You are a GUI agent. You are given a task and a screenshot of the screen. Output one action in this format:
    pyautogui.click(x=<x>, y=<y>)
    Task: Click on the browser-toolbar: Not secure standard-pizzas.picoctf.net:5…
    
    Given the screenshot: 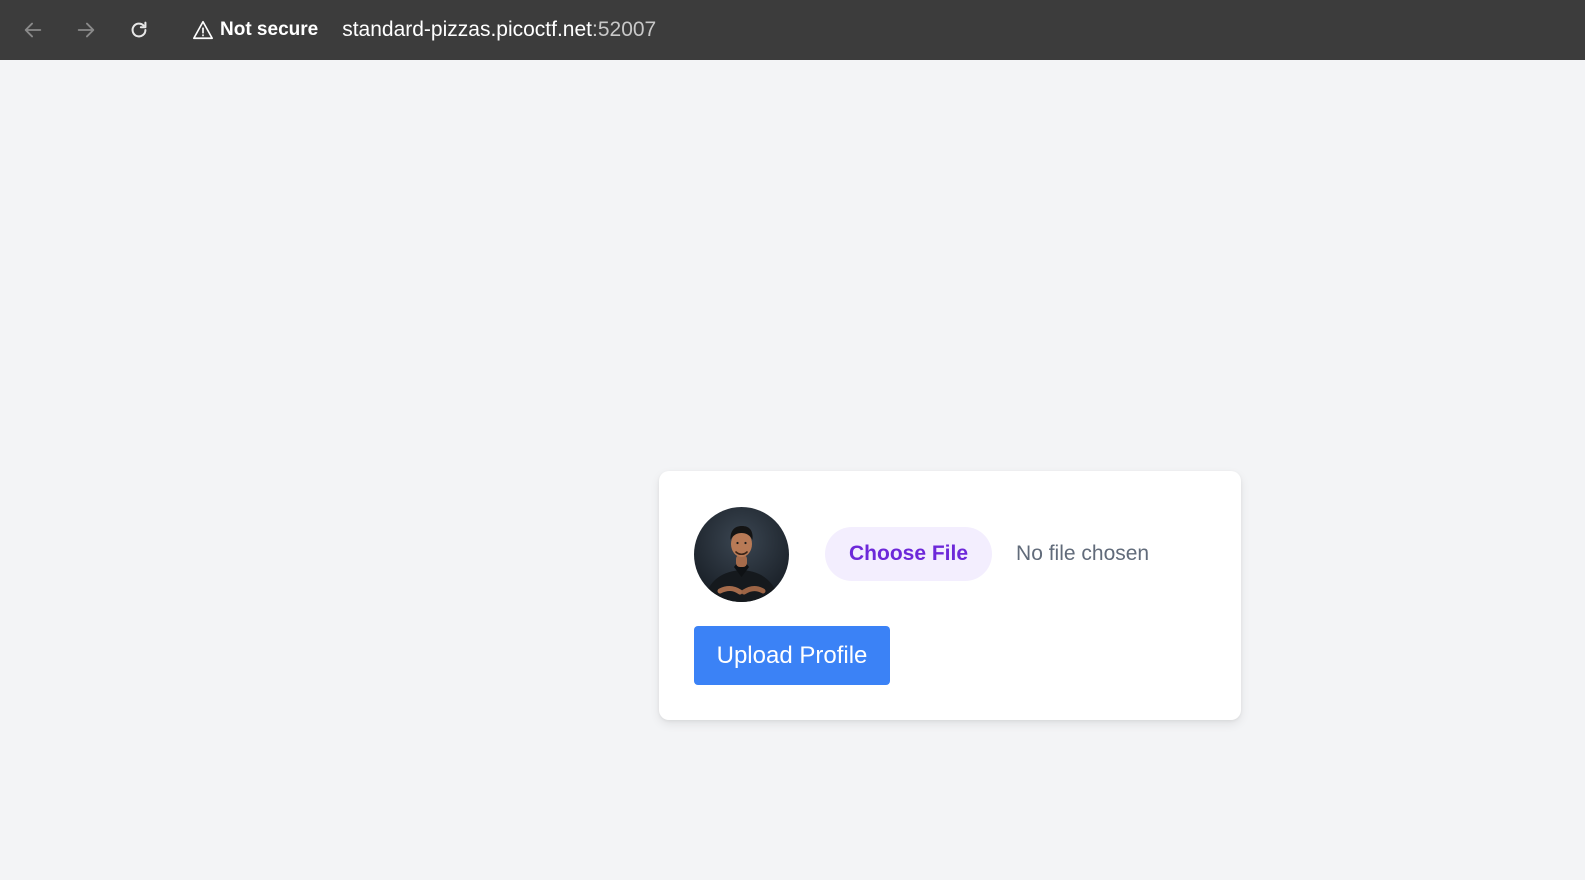 What is the action you would take?
    pyautogui.click(x=792, y=30)
    